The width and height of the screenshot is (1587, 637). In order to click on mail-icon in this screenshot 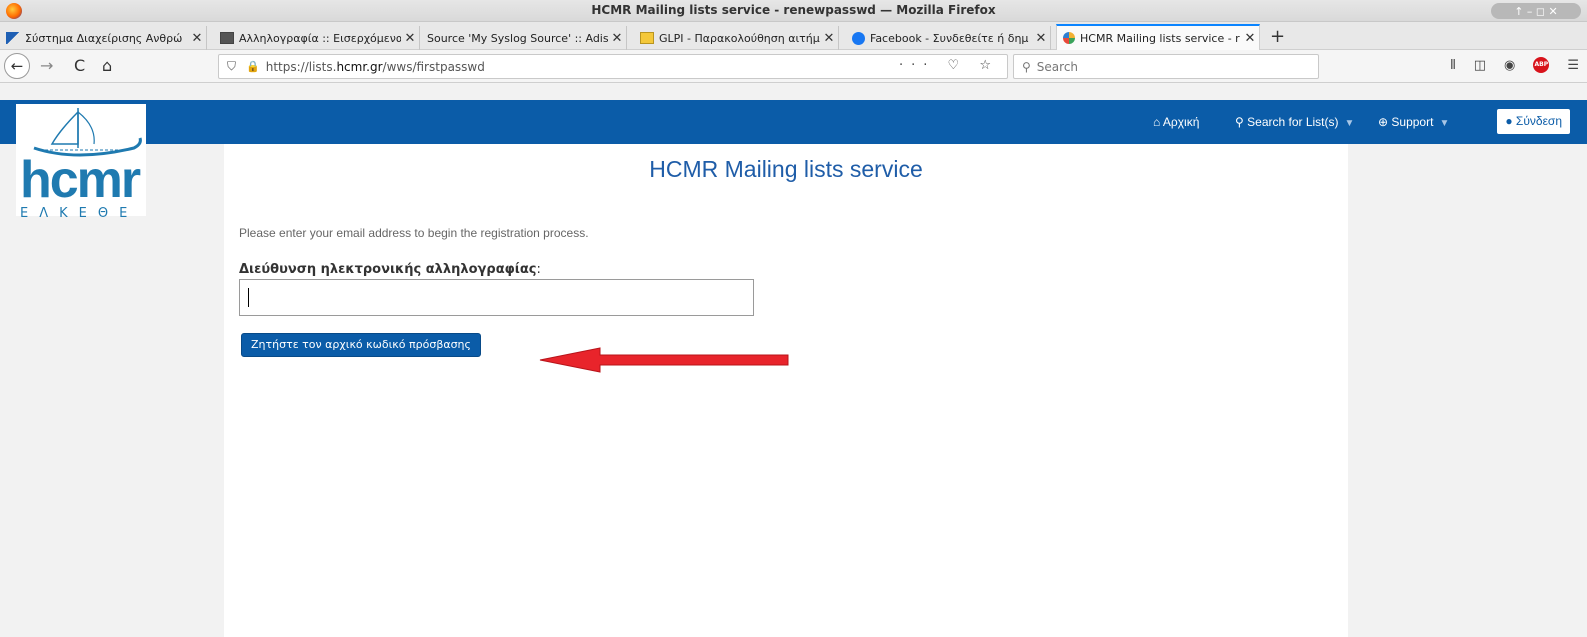, I will do `click(227, 38)`.